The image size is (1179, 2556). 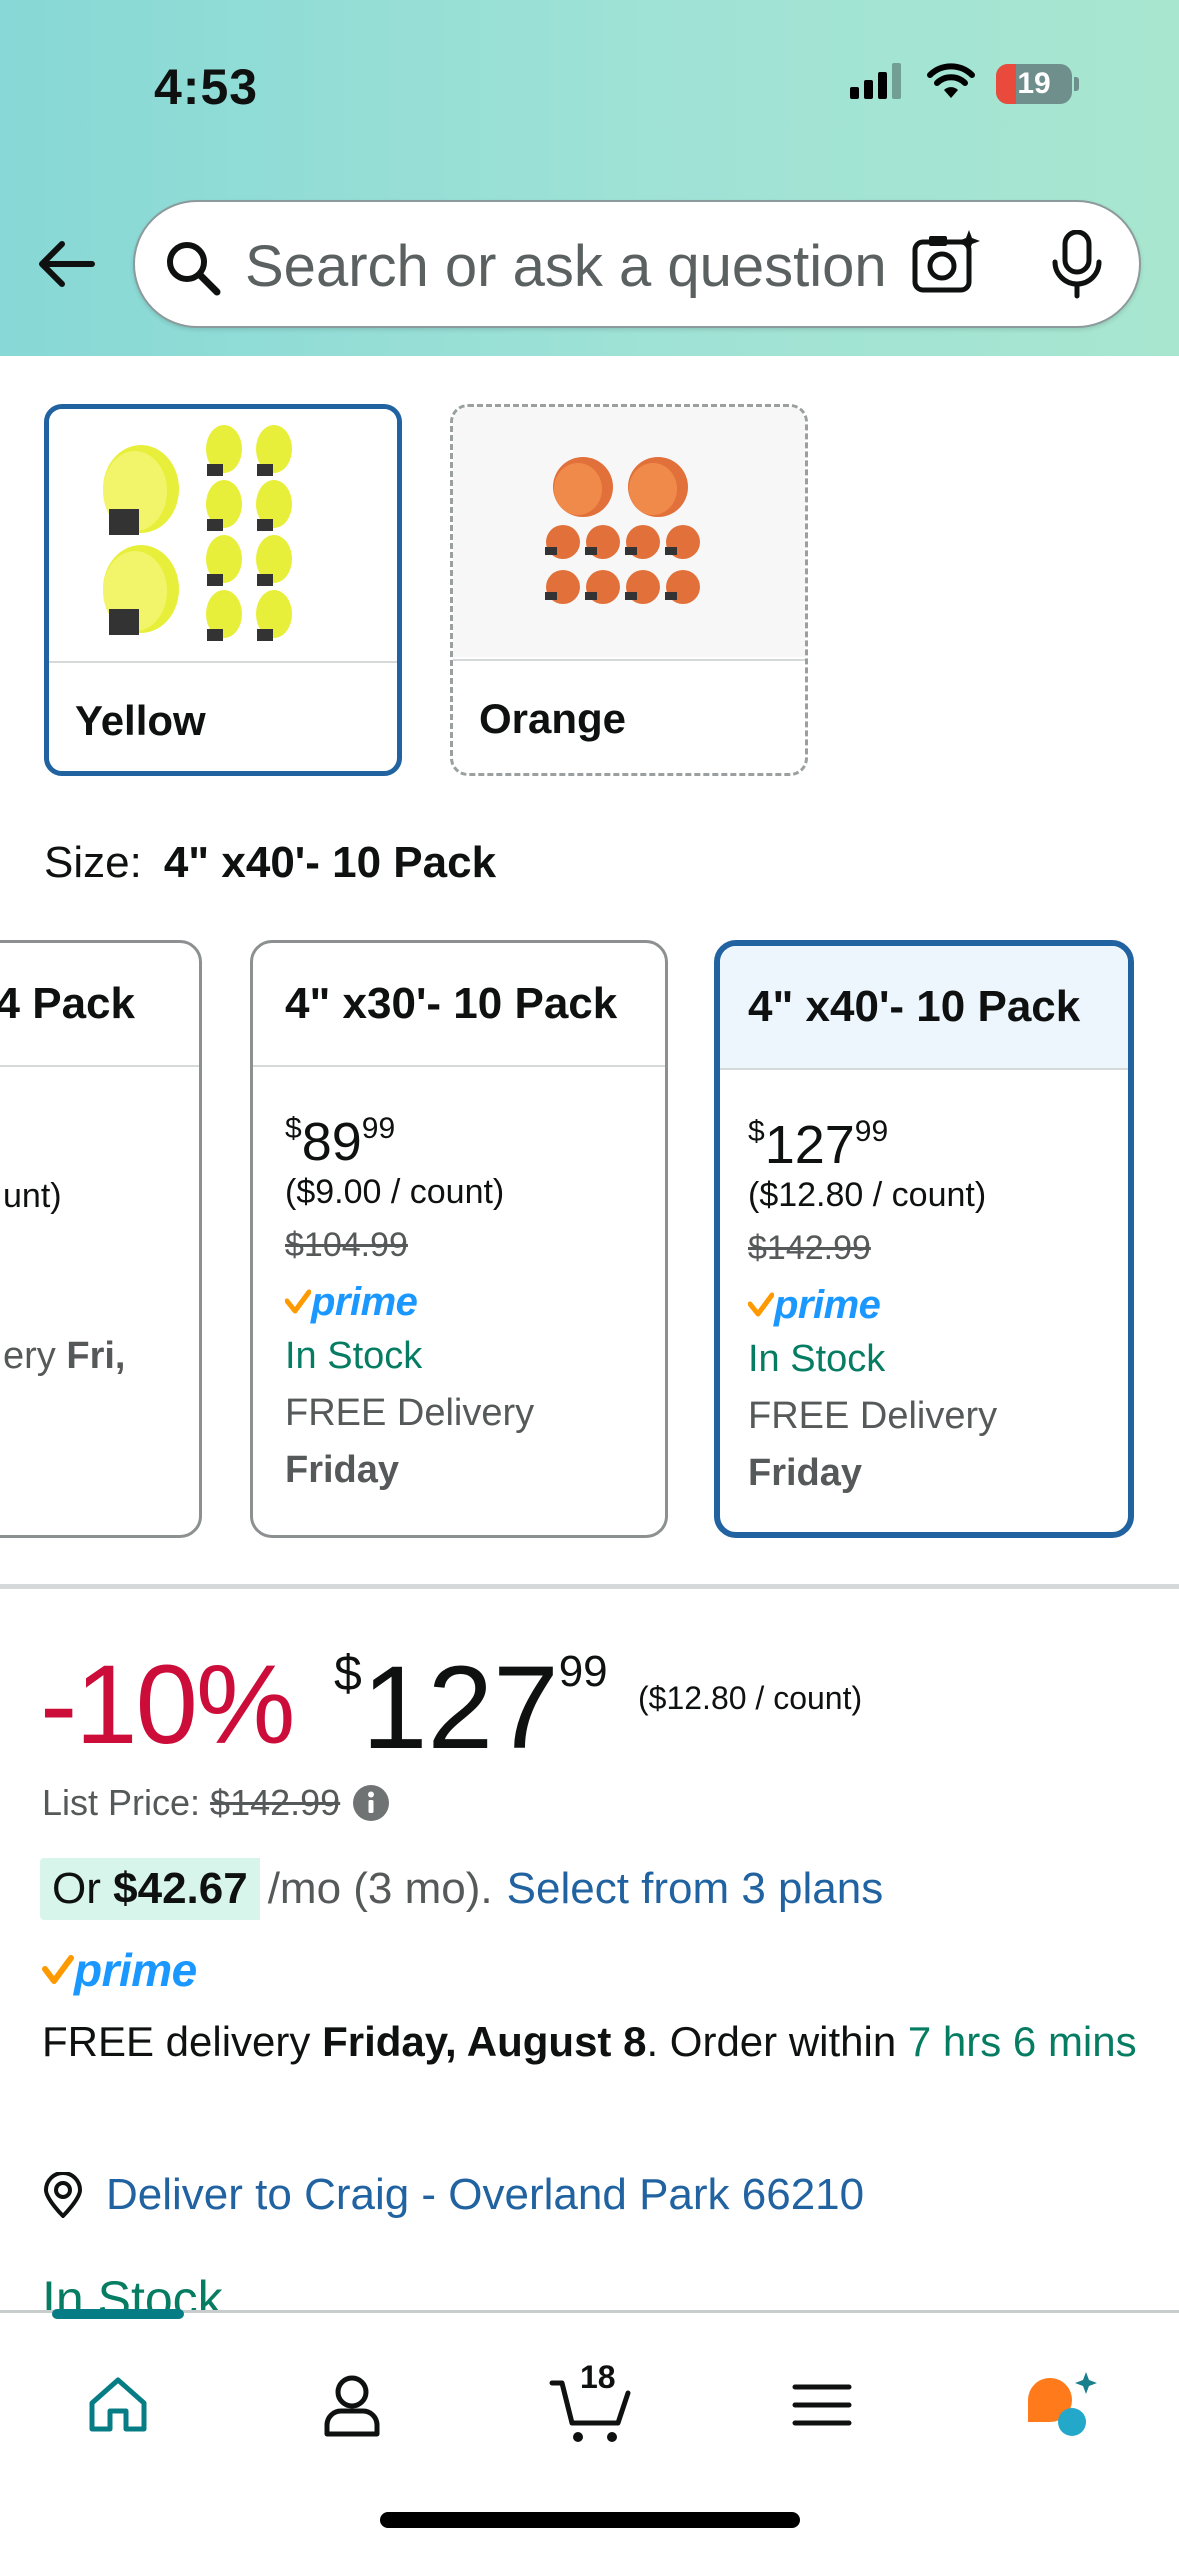 I want to click on cellular-signal-icon, so click(x=878, y=83).